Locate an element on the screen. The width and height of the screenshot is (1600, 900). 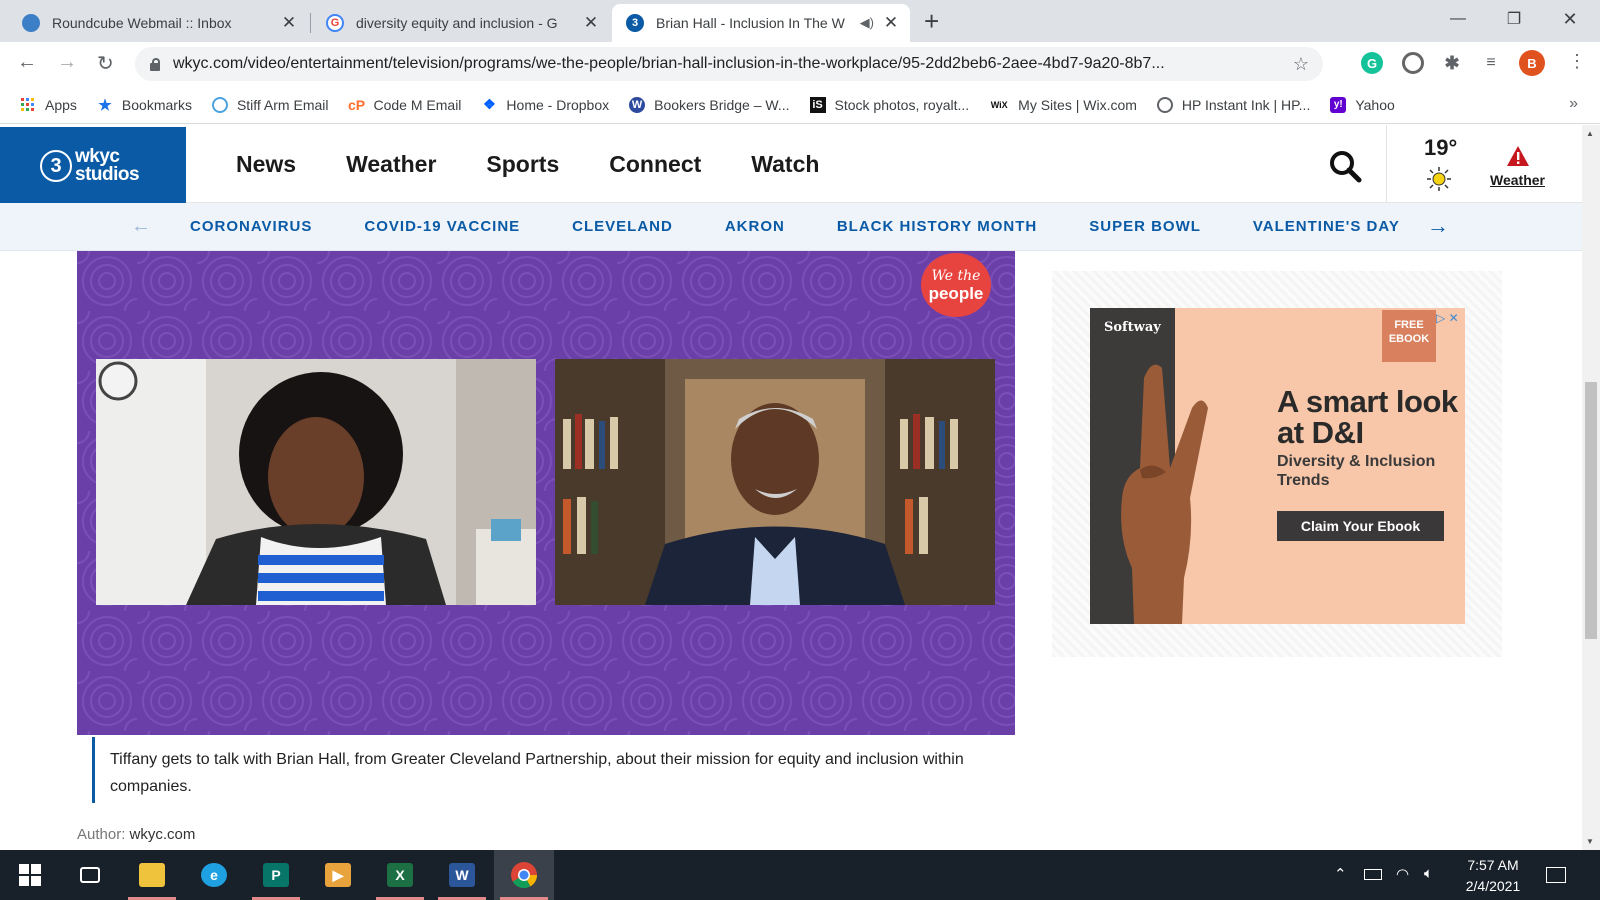
show-hidden-icons-icon: ⌃ is located at coordinates (1340, 874).